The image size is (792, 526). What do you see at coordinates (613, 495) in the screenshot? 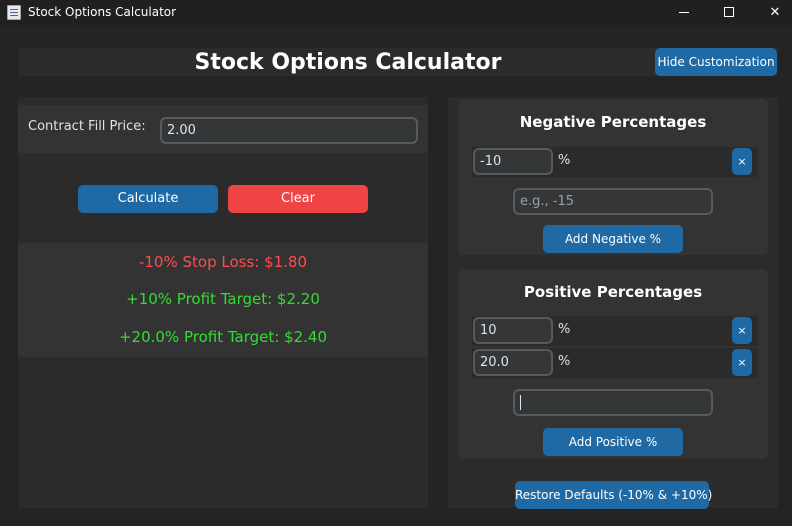
I see `restore-defaults-button: Restore Defaults (-10% & +10%)` at bounding box center [613, 495].